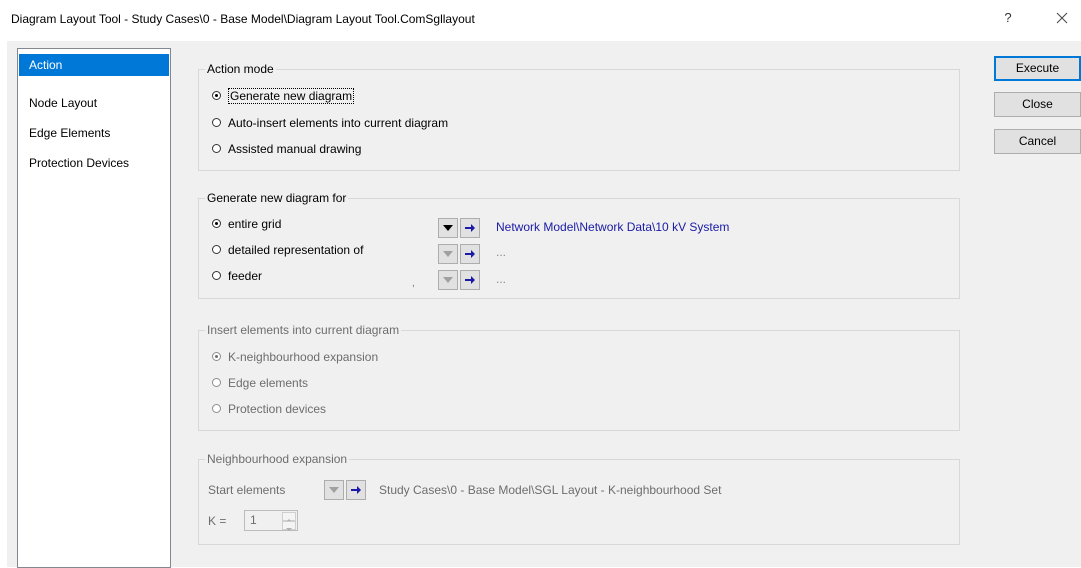  I want to click on nav-item-edge-elements: Edge Elements, so click(94, 133).